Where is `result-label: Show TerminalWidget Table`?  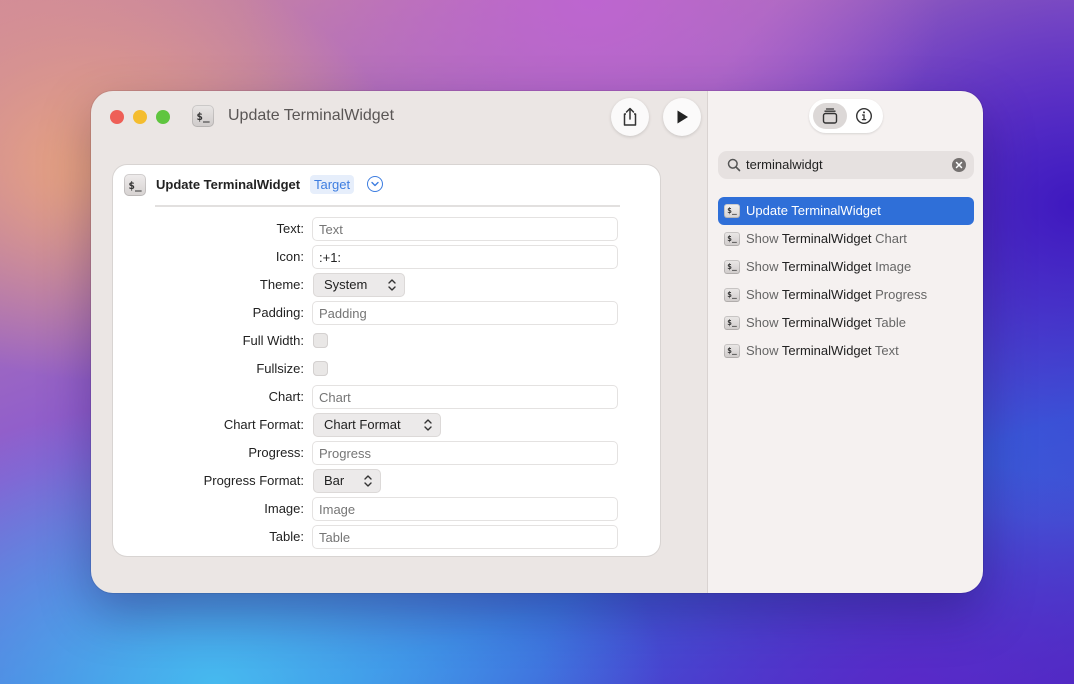 result-label: Show TerminalWidget Table is located at coordinates (826, 322).